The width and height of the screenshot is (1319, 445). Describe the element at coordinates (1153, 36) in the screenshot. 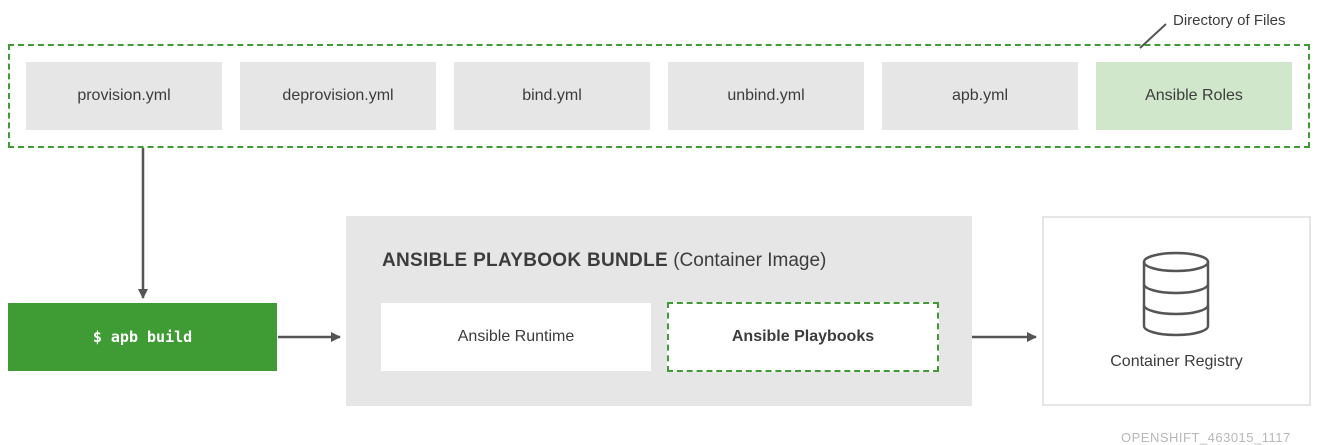

I see `directory-label-leader-line` at that location.